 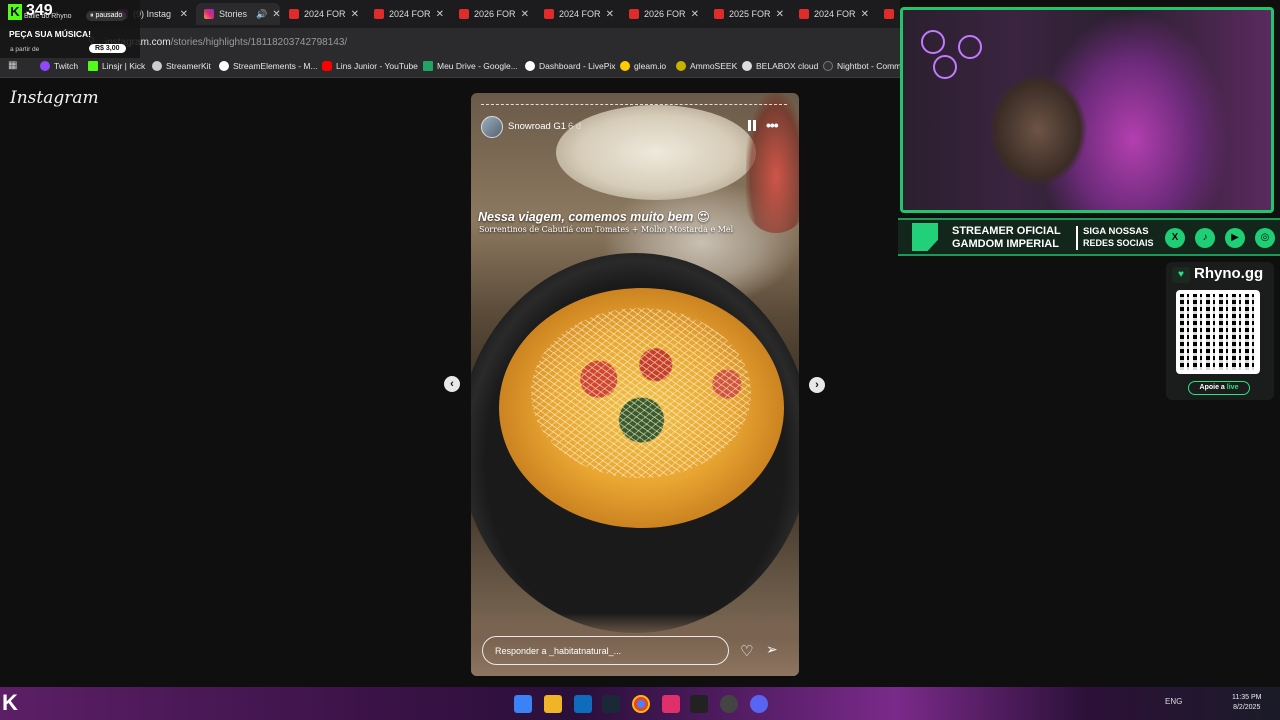 I want to click on bookmark-label: gleam.io, so click(x=650, y=66).